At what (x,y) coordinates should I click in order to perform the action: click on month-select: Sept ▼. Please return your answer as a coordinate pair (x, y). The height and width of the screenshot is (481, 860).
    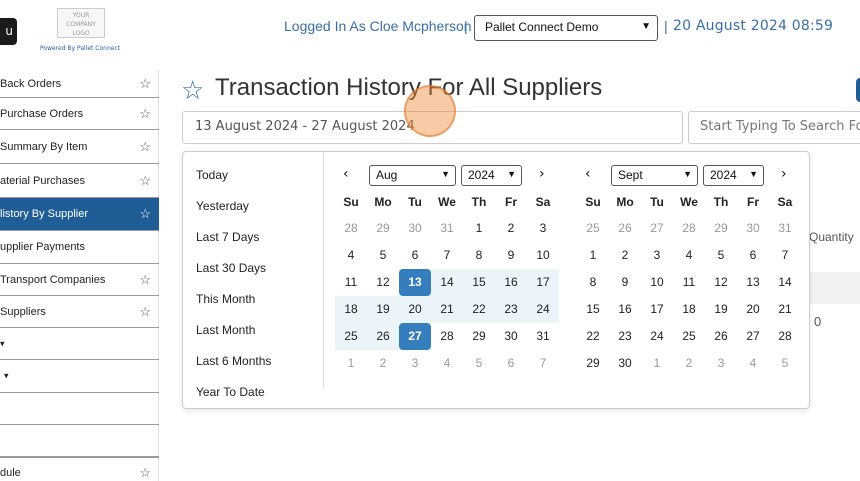
    Looking at the image, I should click on (654, 175).